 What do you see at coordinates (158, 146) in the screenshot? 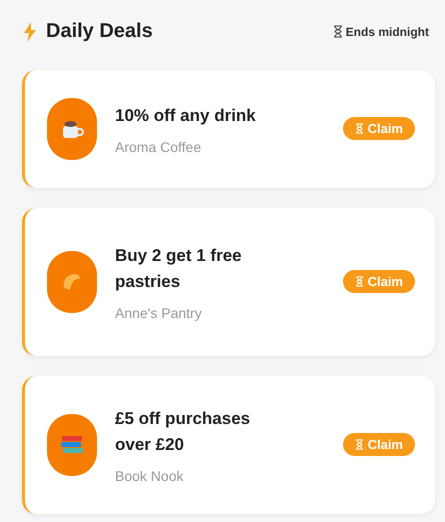
I see `shop-name: Aroma Coffee` at bounding box center [158, 146].